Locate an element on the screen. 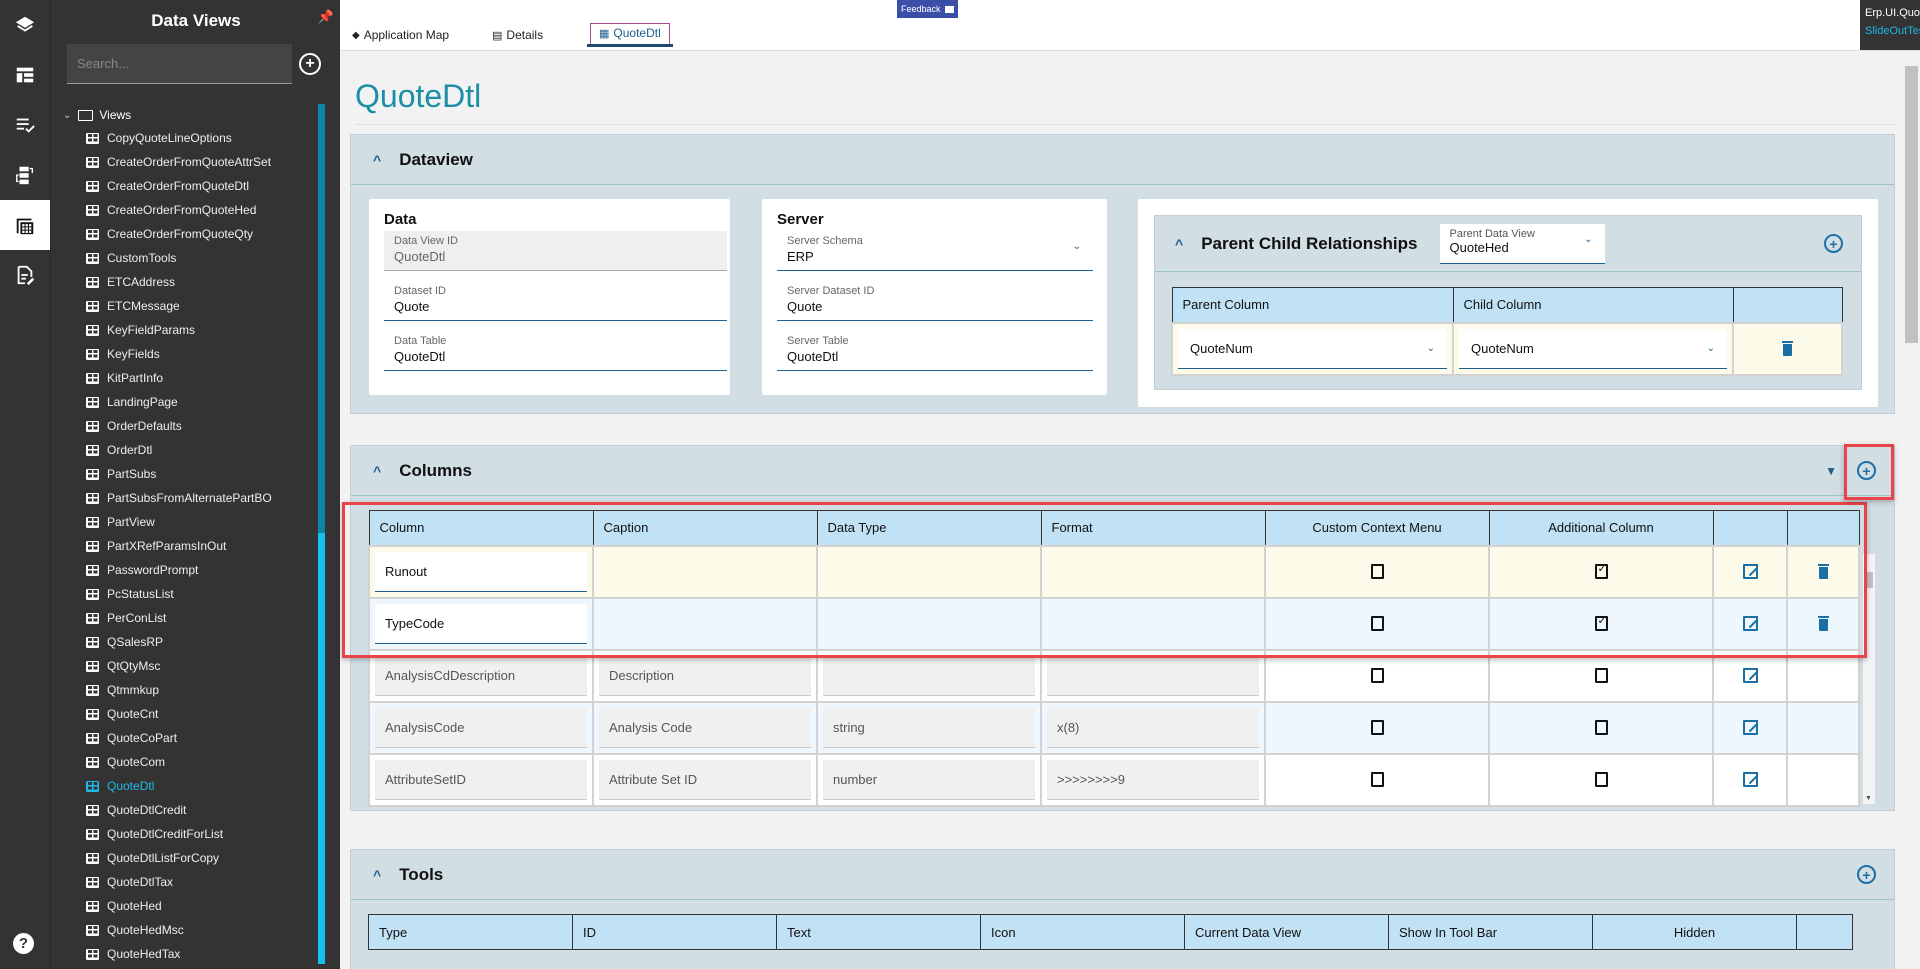  header-hidden: Hidden is located at coordinates (1694, 932).